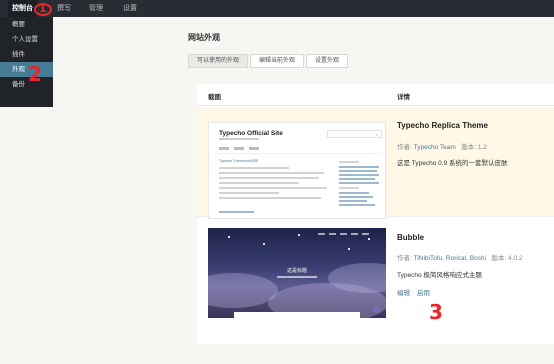 Image resolution: width=554 pixels, height=364 pixels. I want to click on theme-author: Typecho Team, so click(434, 147).